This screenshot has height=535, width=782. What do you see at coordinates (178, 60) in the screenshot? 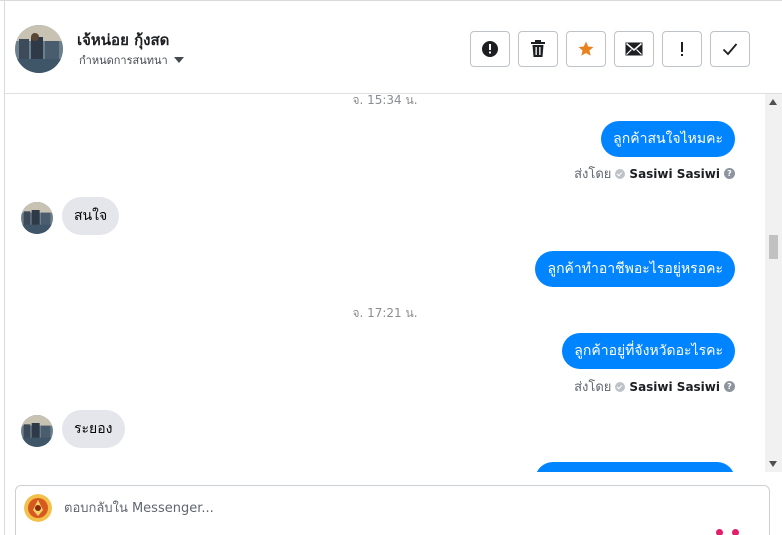
I see `caret-down-icon` at bounding box center [178, 60].